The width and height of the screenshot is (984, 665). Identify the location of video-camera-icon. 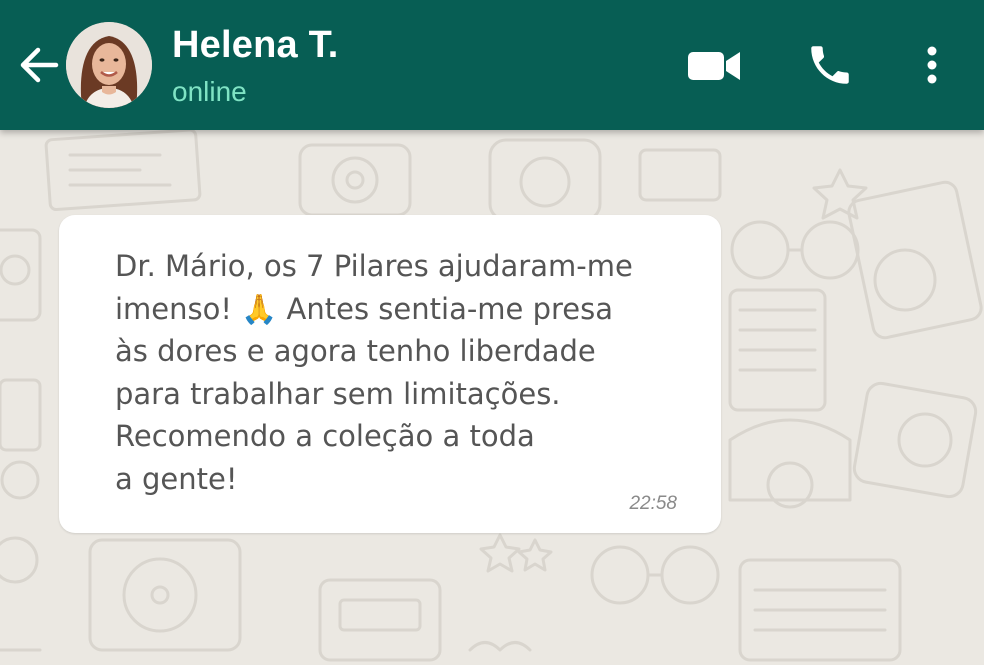
(714, 66).